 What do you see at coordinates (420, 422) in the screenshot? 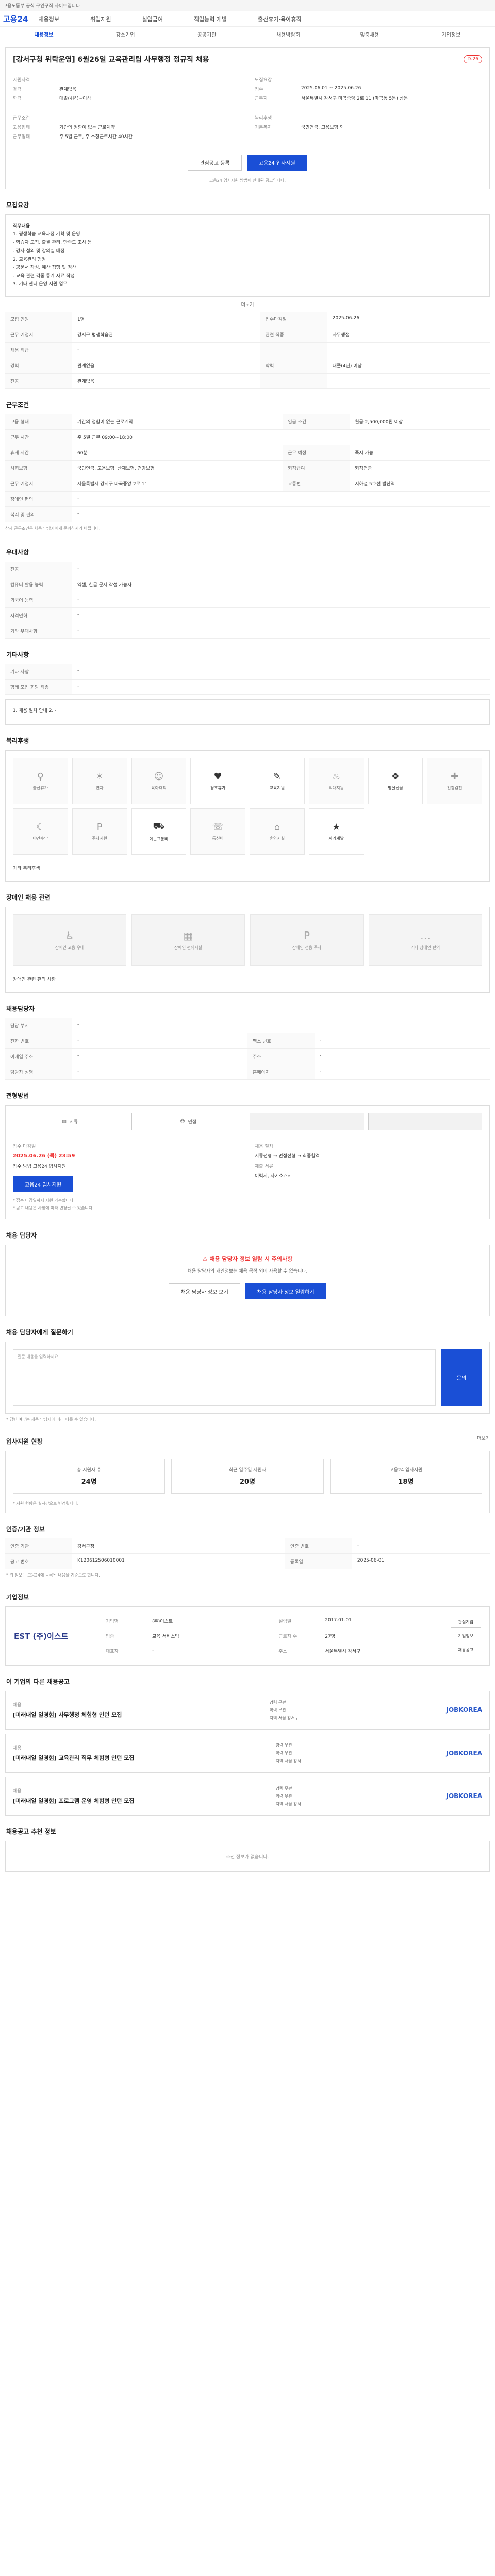
I see `table-cell: 월급 2,500,000원 이상` at bounding box center [420, 422].